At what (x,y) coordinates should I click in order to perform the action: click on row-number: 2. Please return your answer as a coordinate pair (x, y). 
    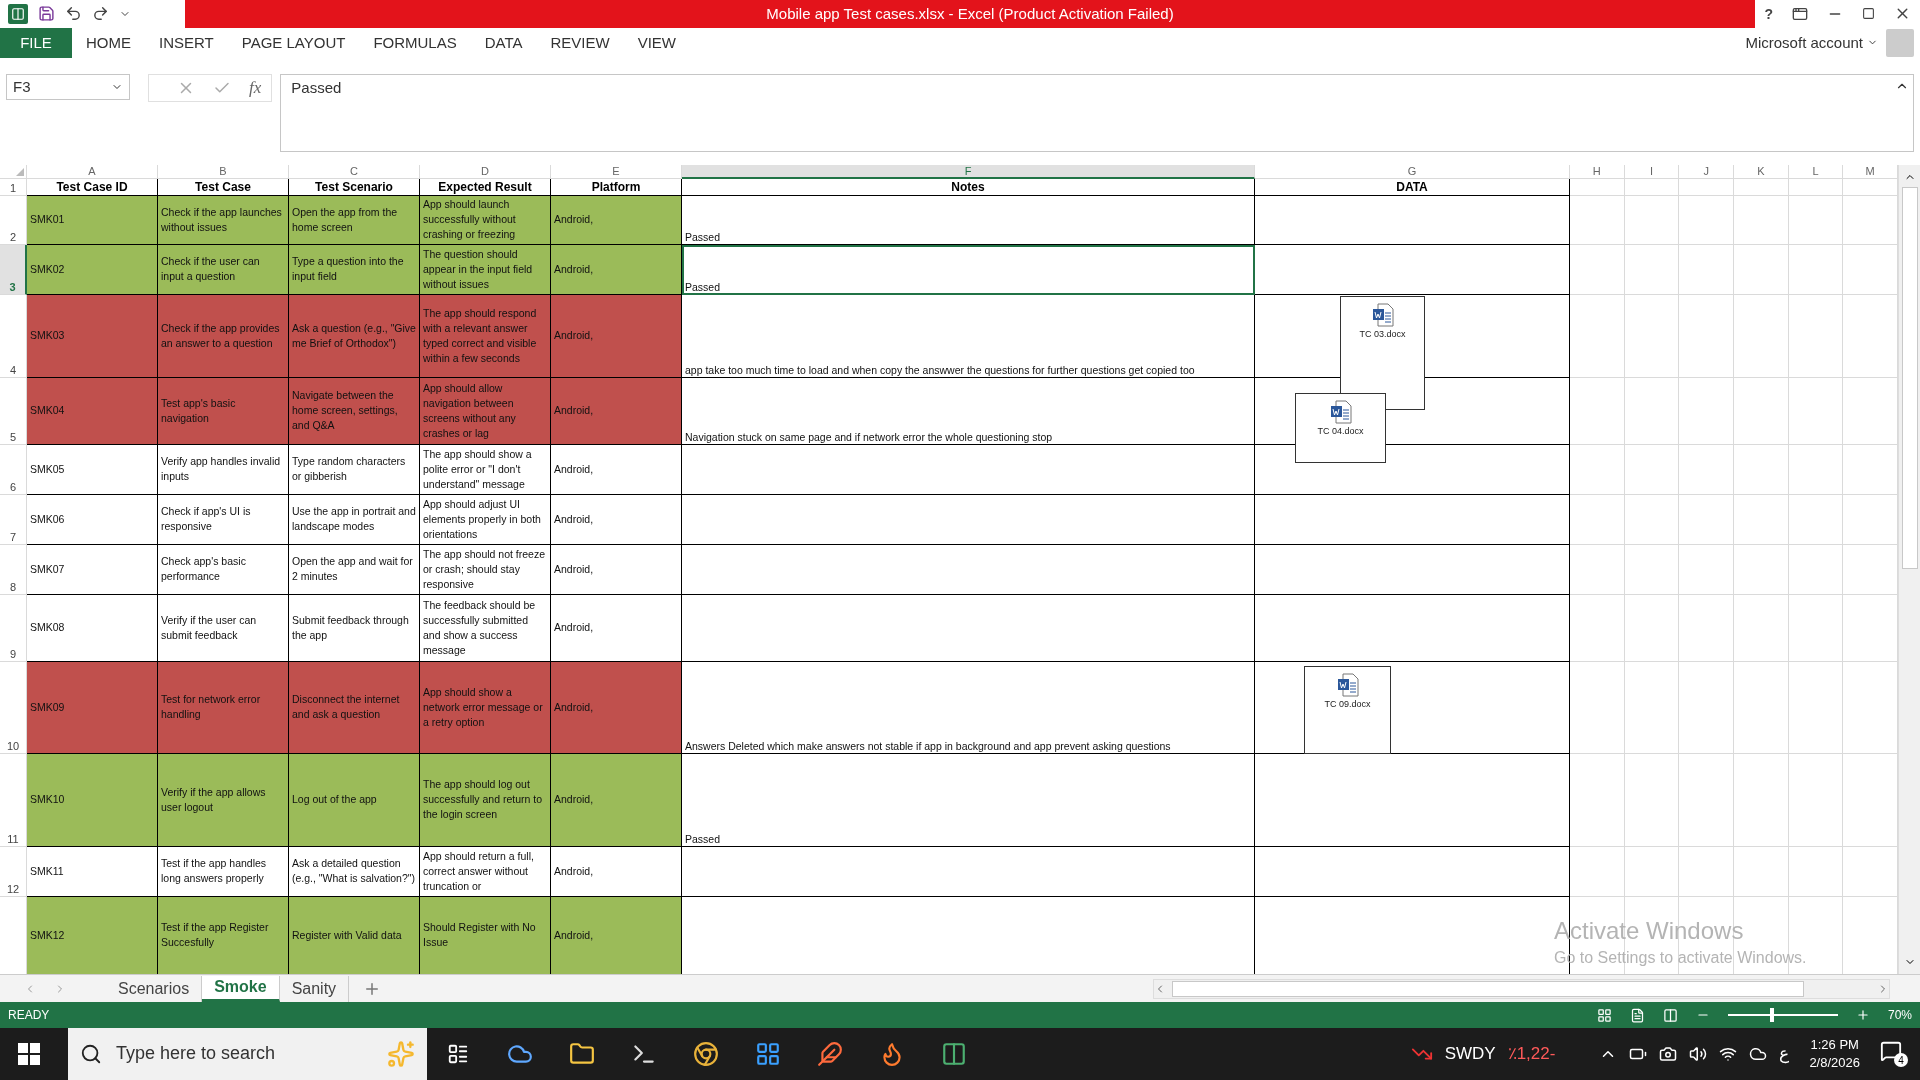
    Looking at the image, I should click on (13, 220).